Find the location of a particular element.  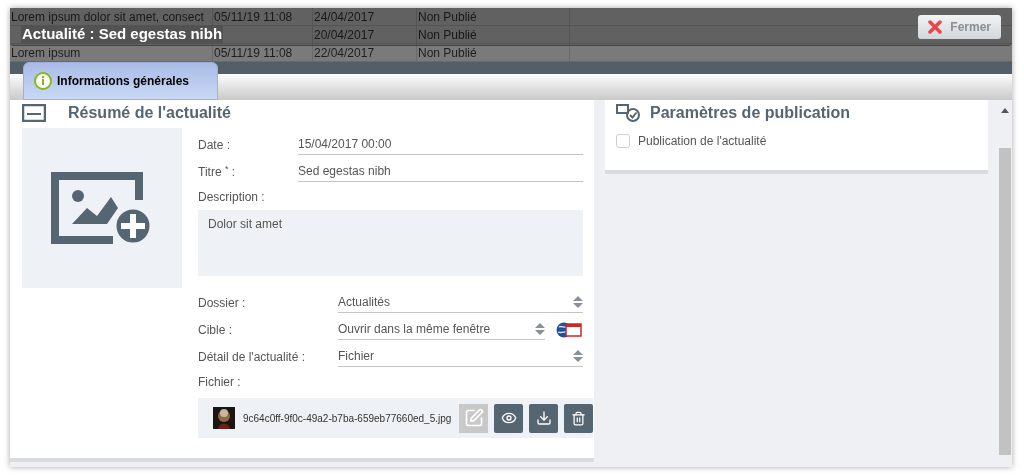

checkbox is located at coordinates (623, 141).